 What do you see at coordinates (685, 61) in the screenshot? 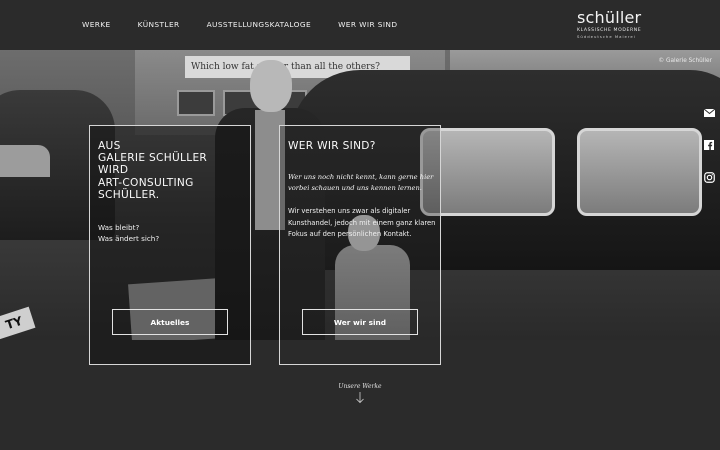
I see `photo-copyright: © Galerie Schüller` at bounding box center [685, 61].